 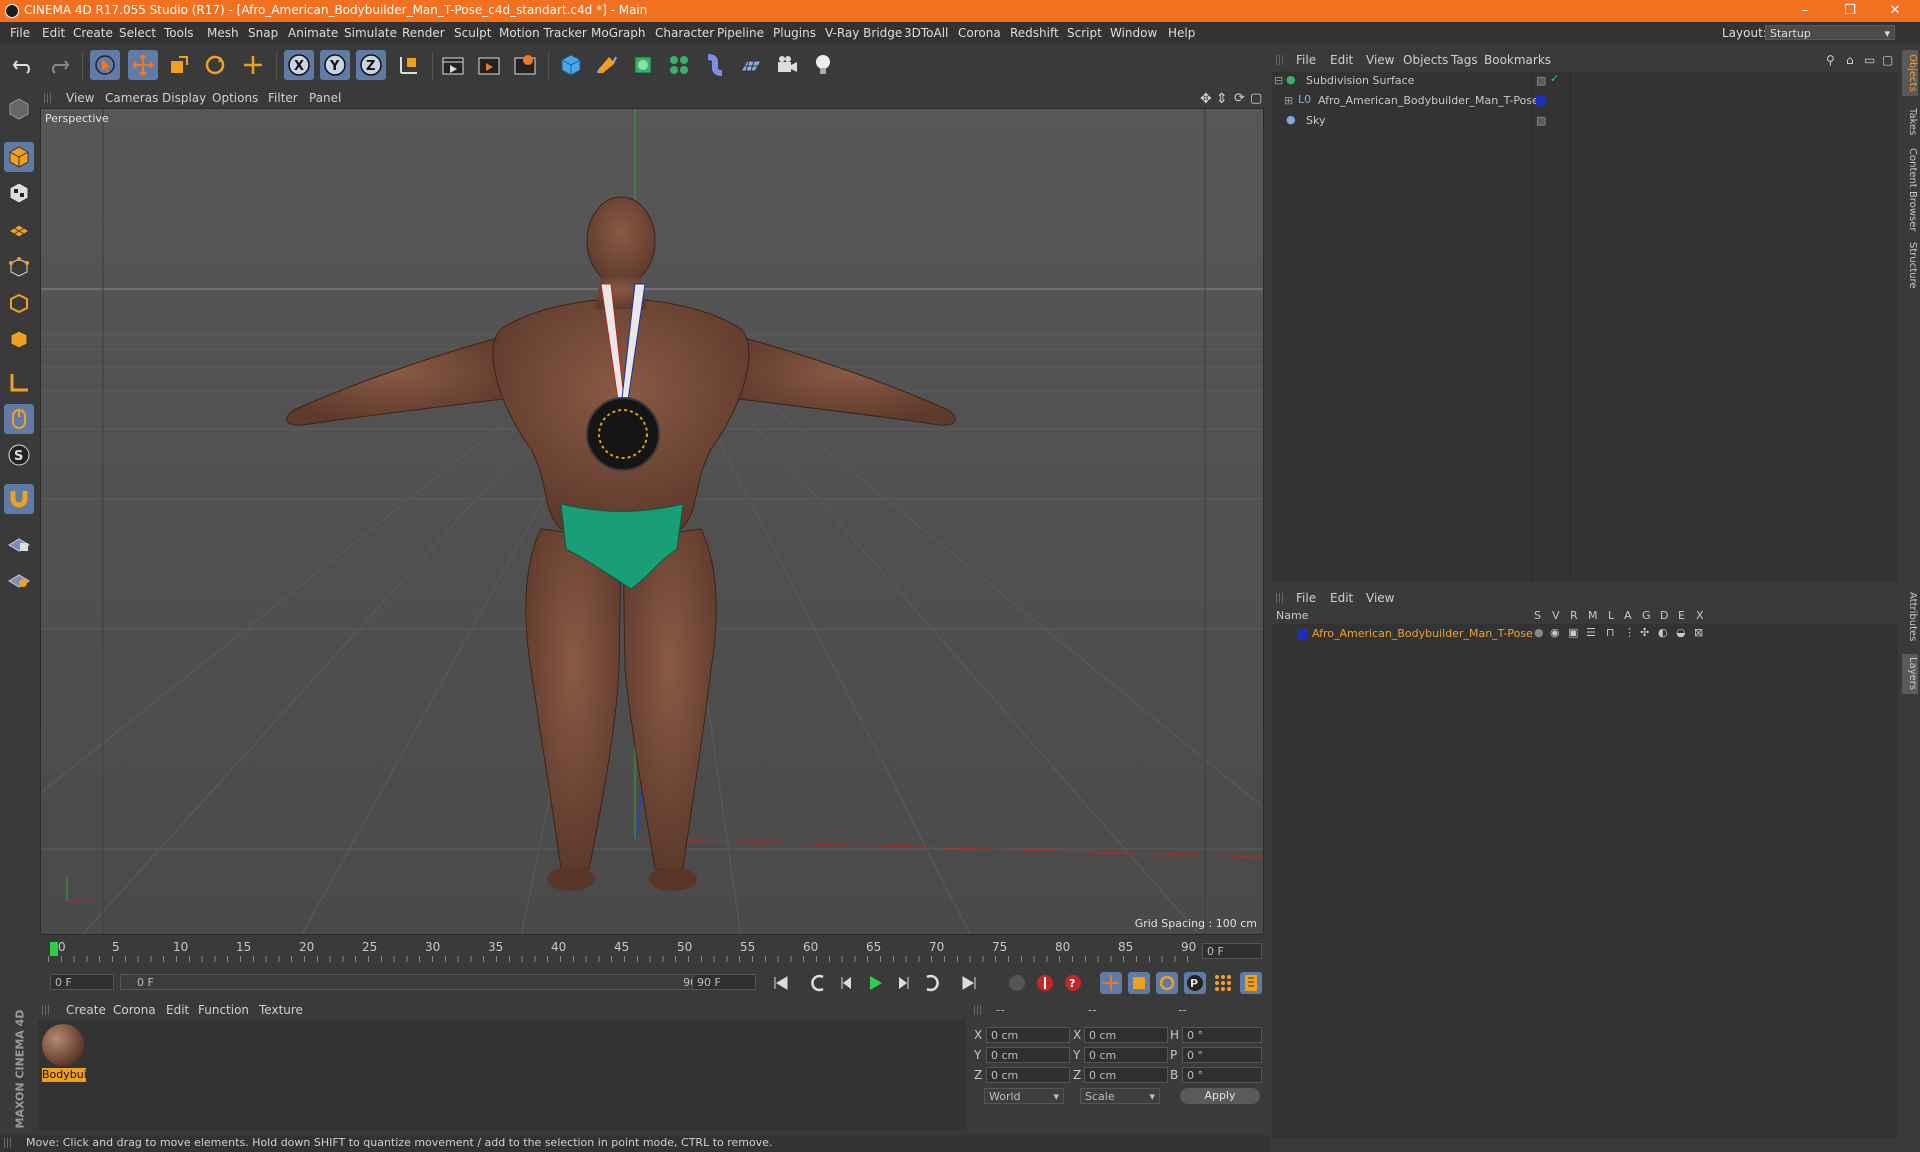 What do you see at coordinates (1628, 615) in the screenshot?
I see `column-animation: A` at bounding box center [1628, 615].